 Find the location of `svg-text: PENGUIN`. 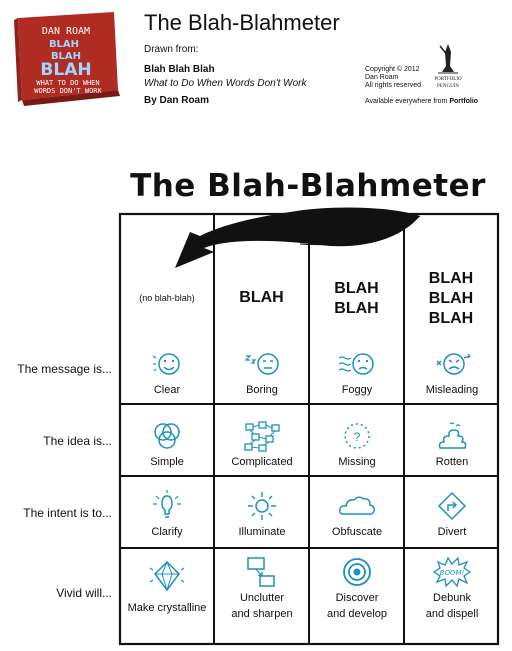

svg-text: PENGUIN is located at coordinates (448, 86).